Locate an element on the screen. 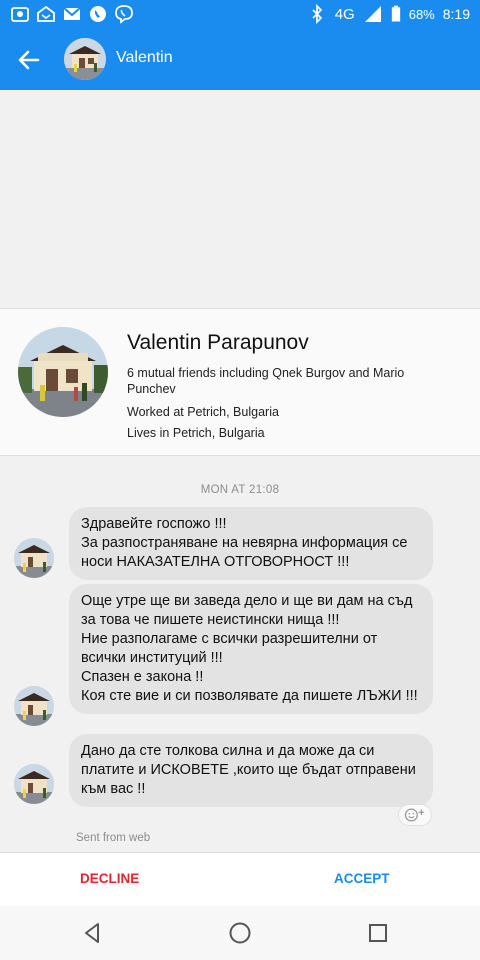 The width and height of the screenshot is (480, 960). phone-icon is located at coordinates (98, 14).